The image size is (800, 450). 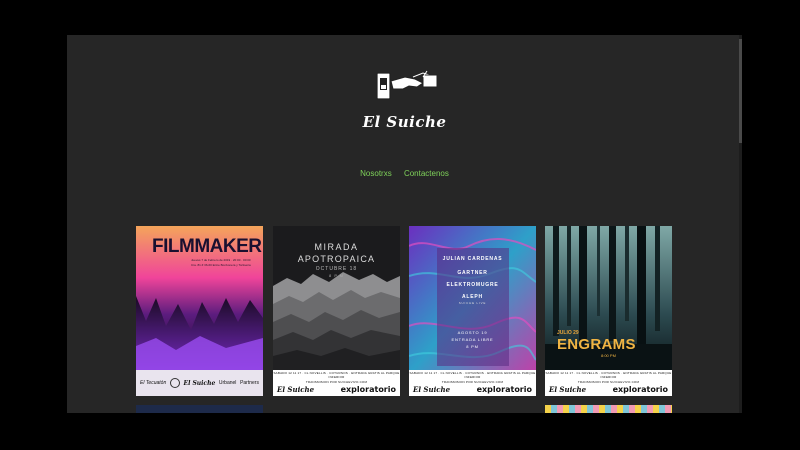 What do you see at coordinates (472, 285) in the screenshot?
I see `poster-artist: ELEKTROMUGRE` at bounding box center [472, 285].